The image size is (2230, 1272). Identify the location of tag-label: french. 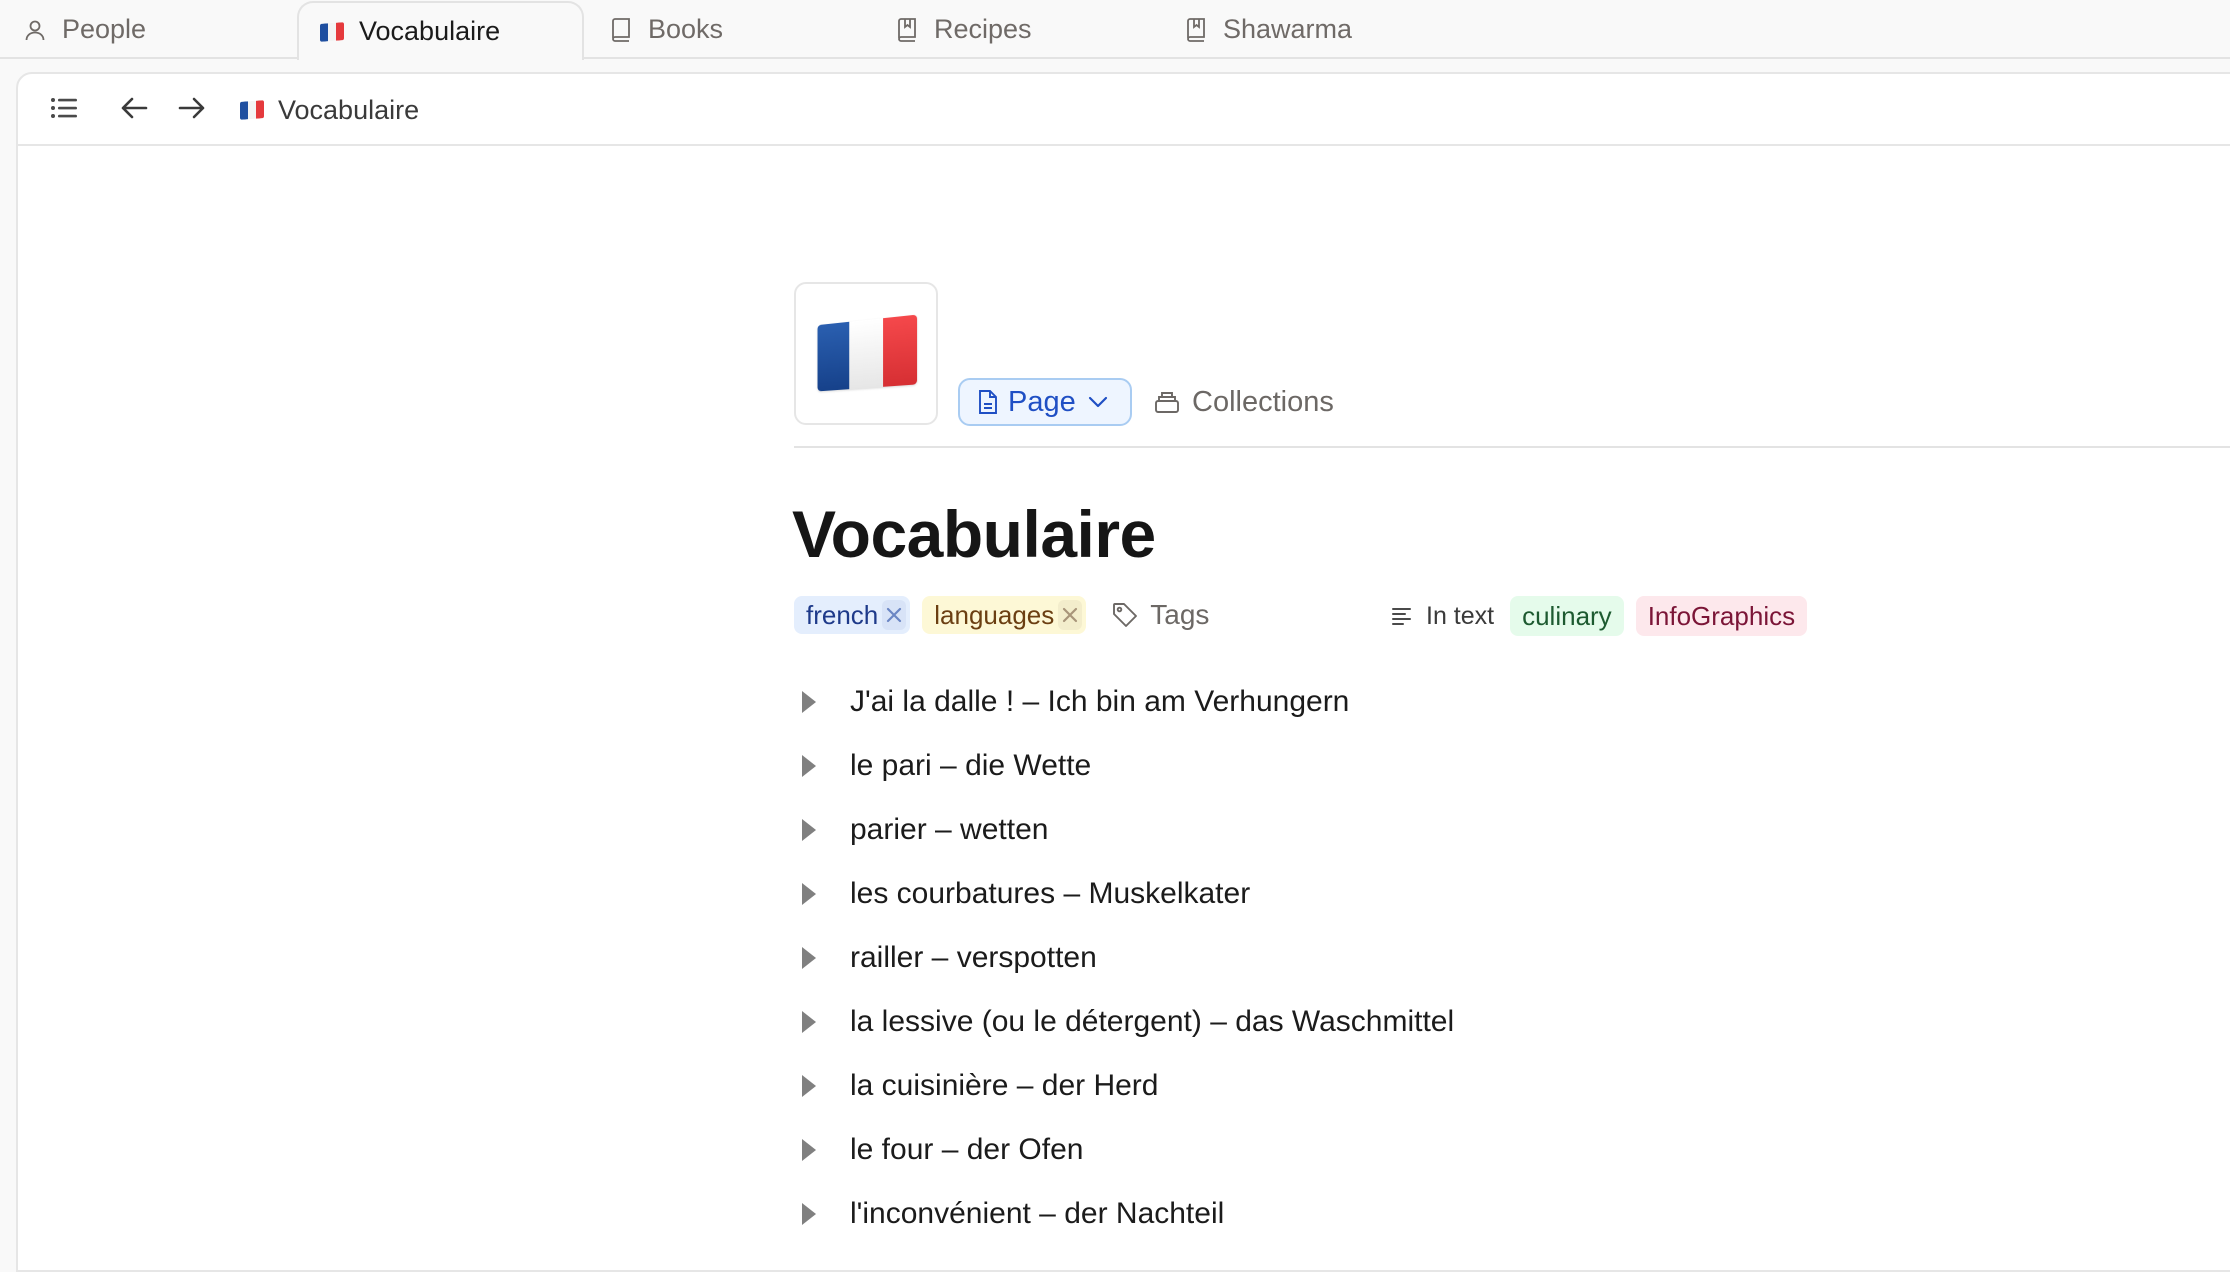
(842, 614).